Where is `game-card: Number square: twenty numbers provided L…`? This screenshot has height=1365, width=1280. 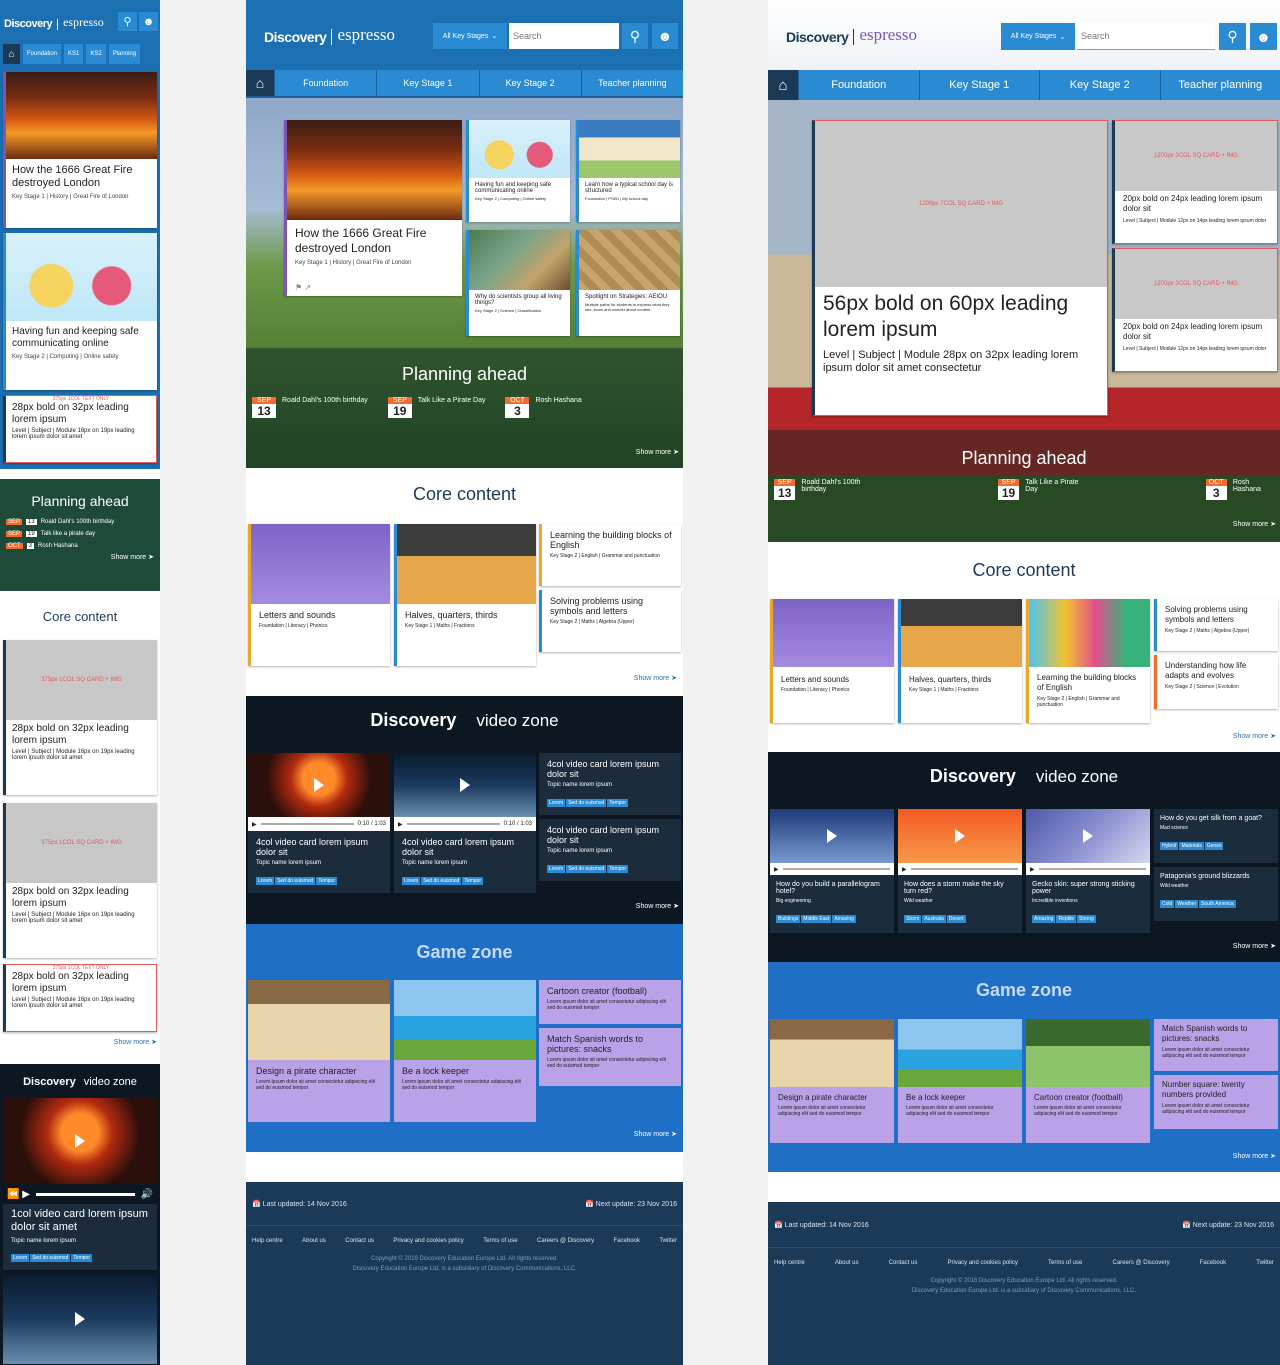
game-card: Number square: twenty numbers provided L… is located at coordinates (1216, 1102).